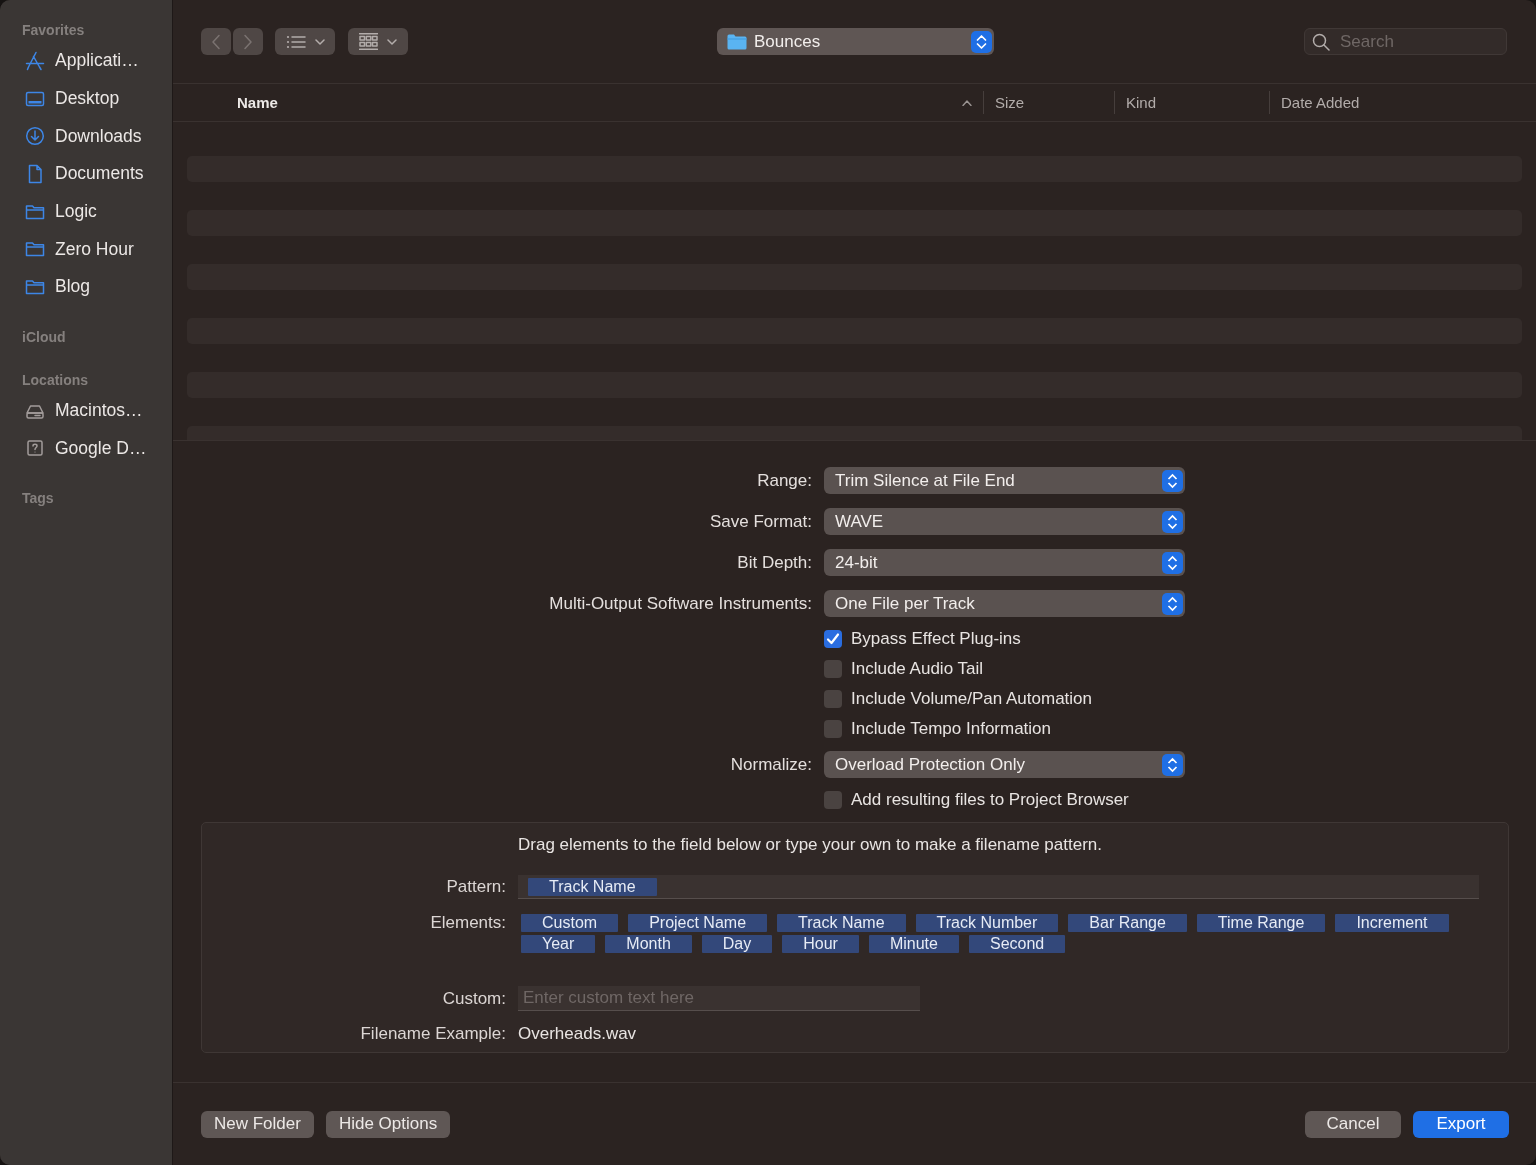  Describe the element at coordinates (841, 923) in the screenshot. I see `element-token: Track Name` at that location.